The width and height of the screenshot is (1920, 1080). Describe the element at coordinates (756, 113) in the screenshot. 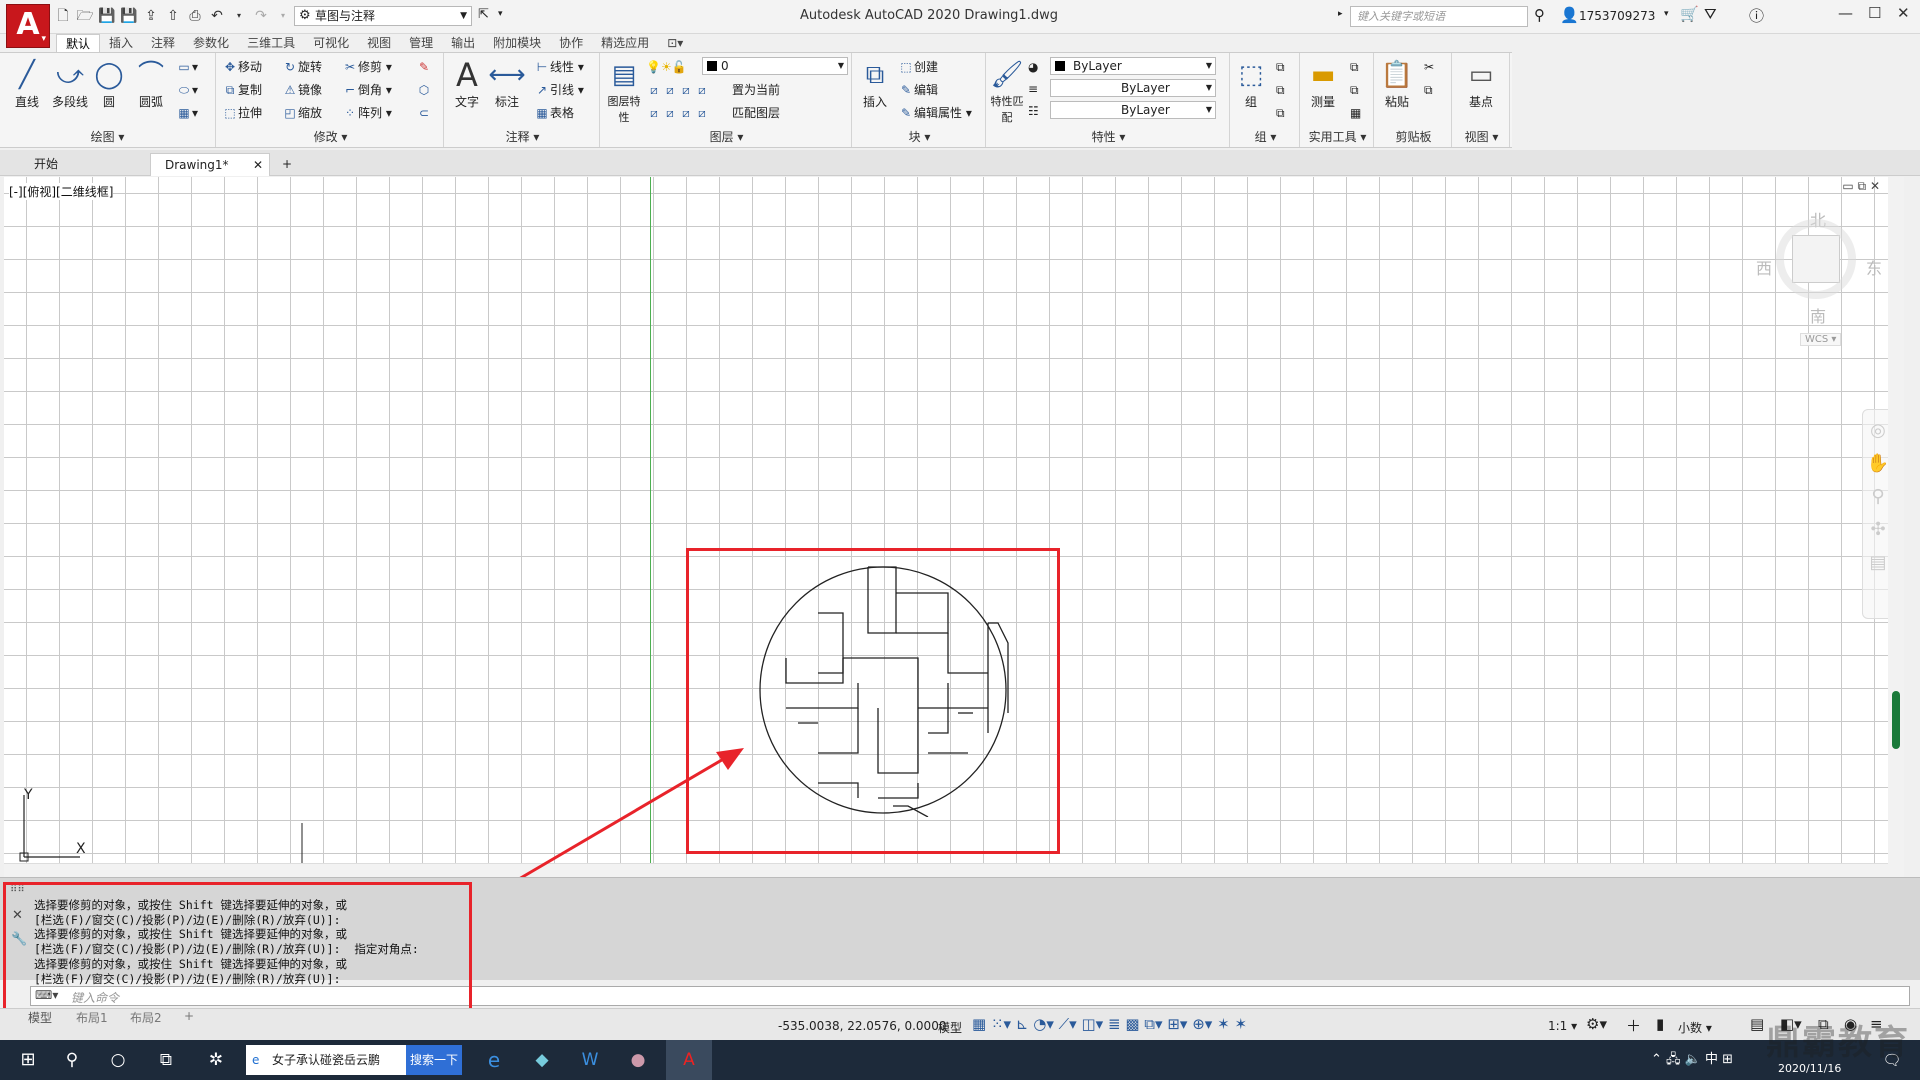

I see `match-layer-button: 匹配图层` at that location.